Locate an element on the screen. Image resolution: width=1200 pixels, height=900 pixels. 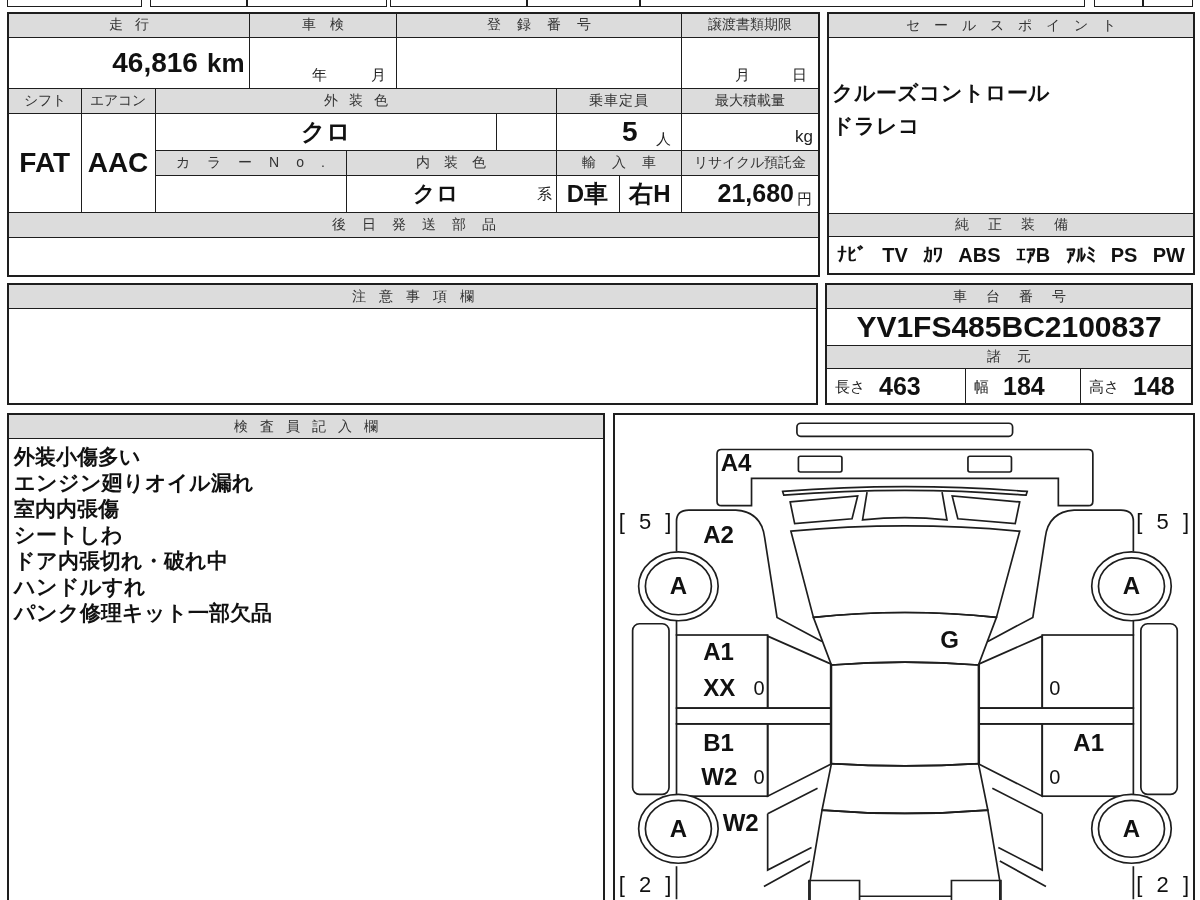
header-cell: 乗車定員 is located at coordinates (618, 100).